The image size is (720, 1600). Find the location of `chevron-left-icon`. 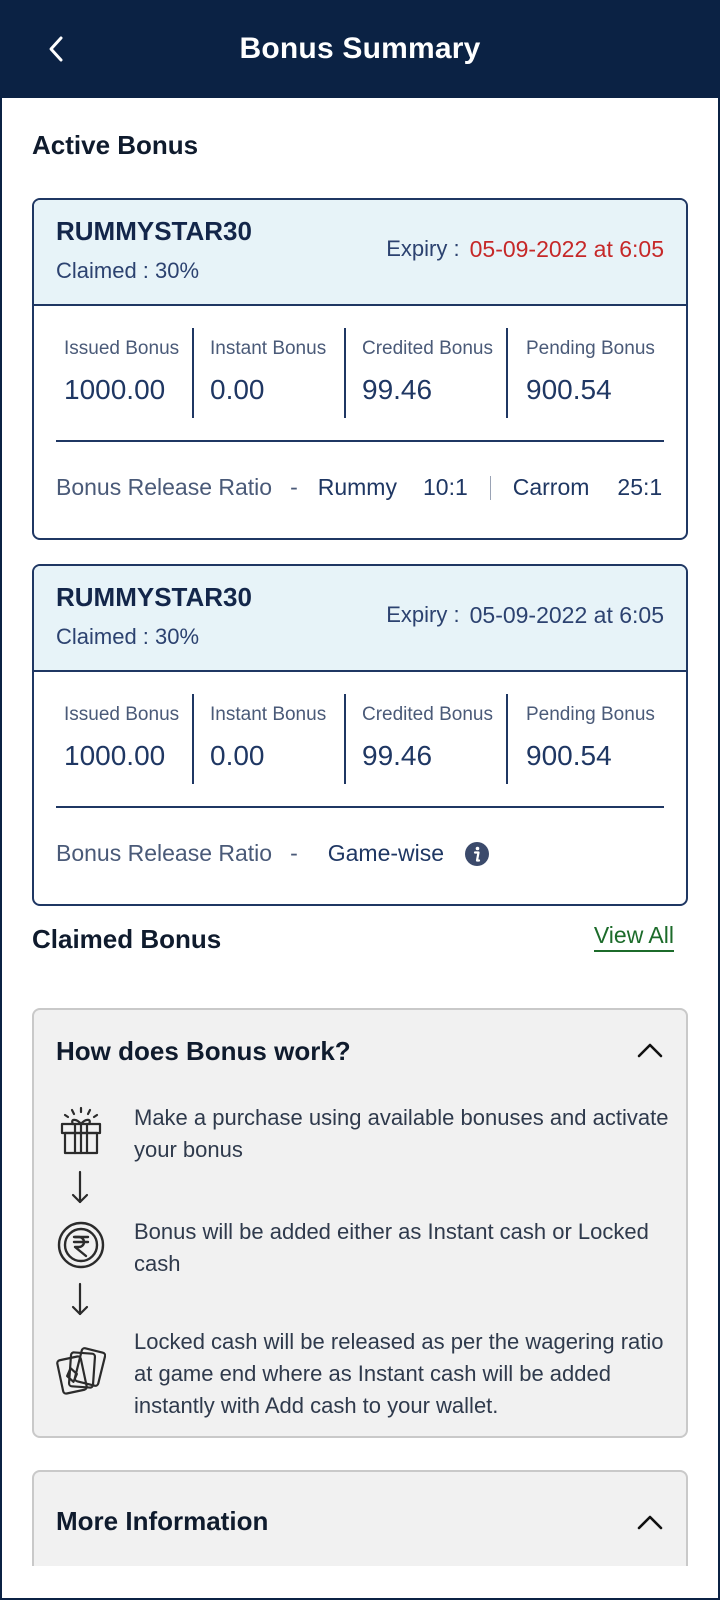

chevron-left-icon is located at coordinates (56, 49).